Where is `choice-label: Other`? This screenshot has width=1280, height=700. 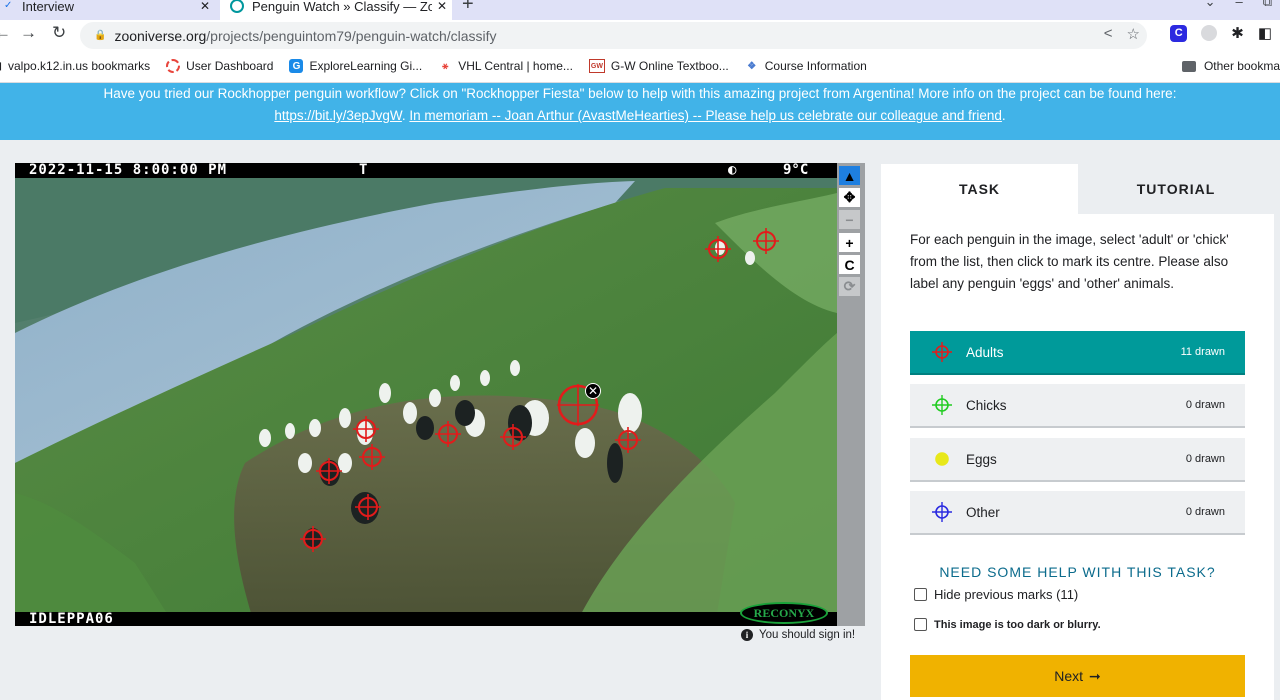
choice-label: Other is located at coordinates (983, 512).